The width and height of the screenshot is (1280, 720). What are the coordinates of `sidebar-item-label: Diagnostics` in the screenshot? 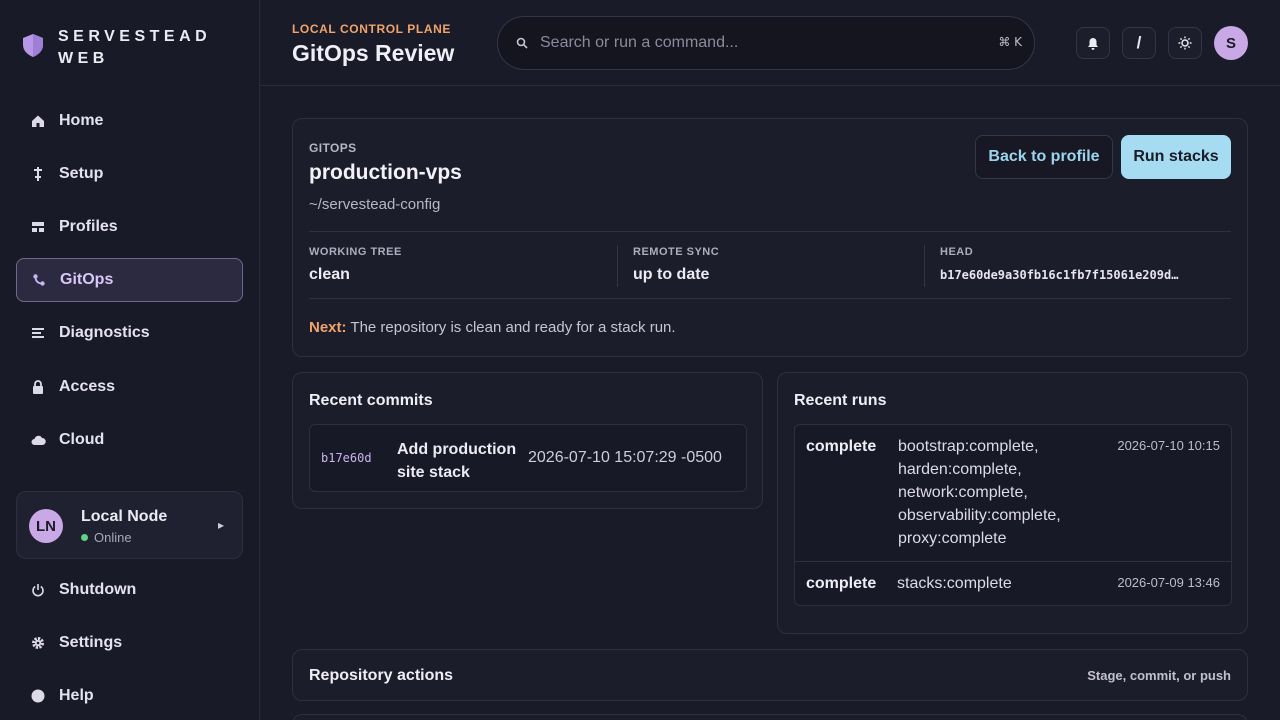 It's located at (104, 332).